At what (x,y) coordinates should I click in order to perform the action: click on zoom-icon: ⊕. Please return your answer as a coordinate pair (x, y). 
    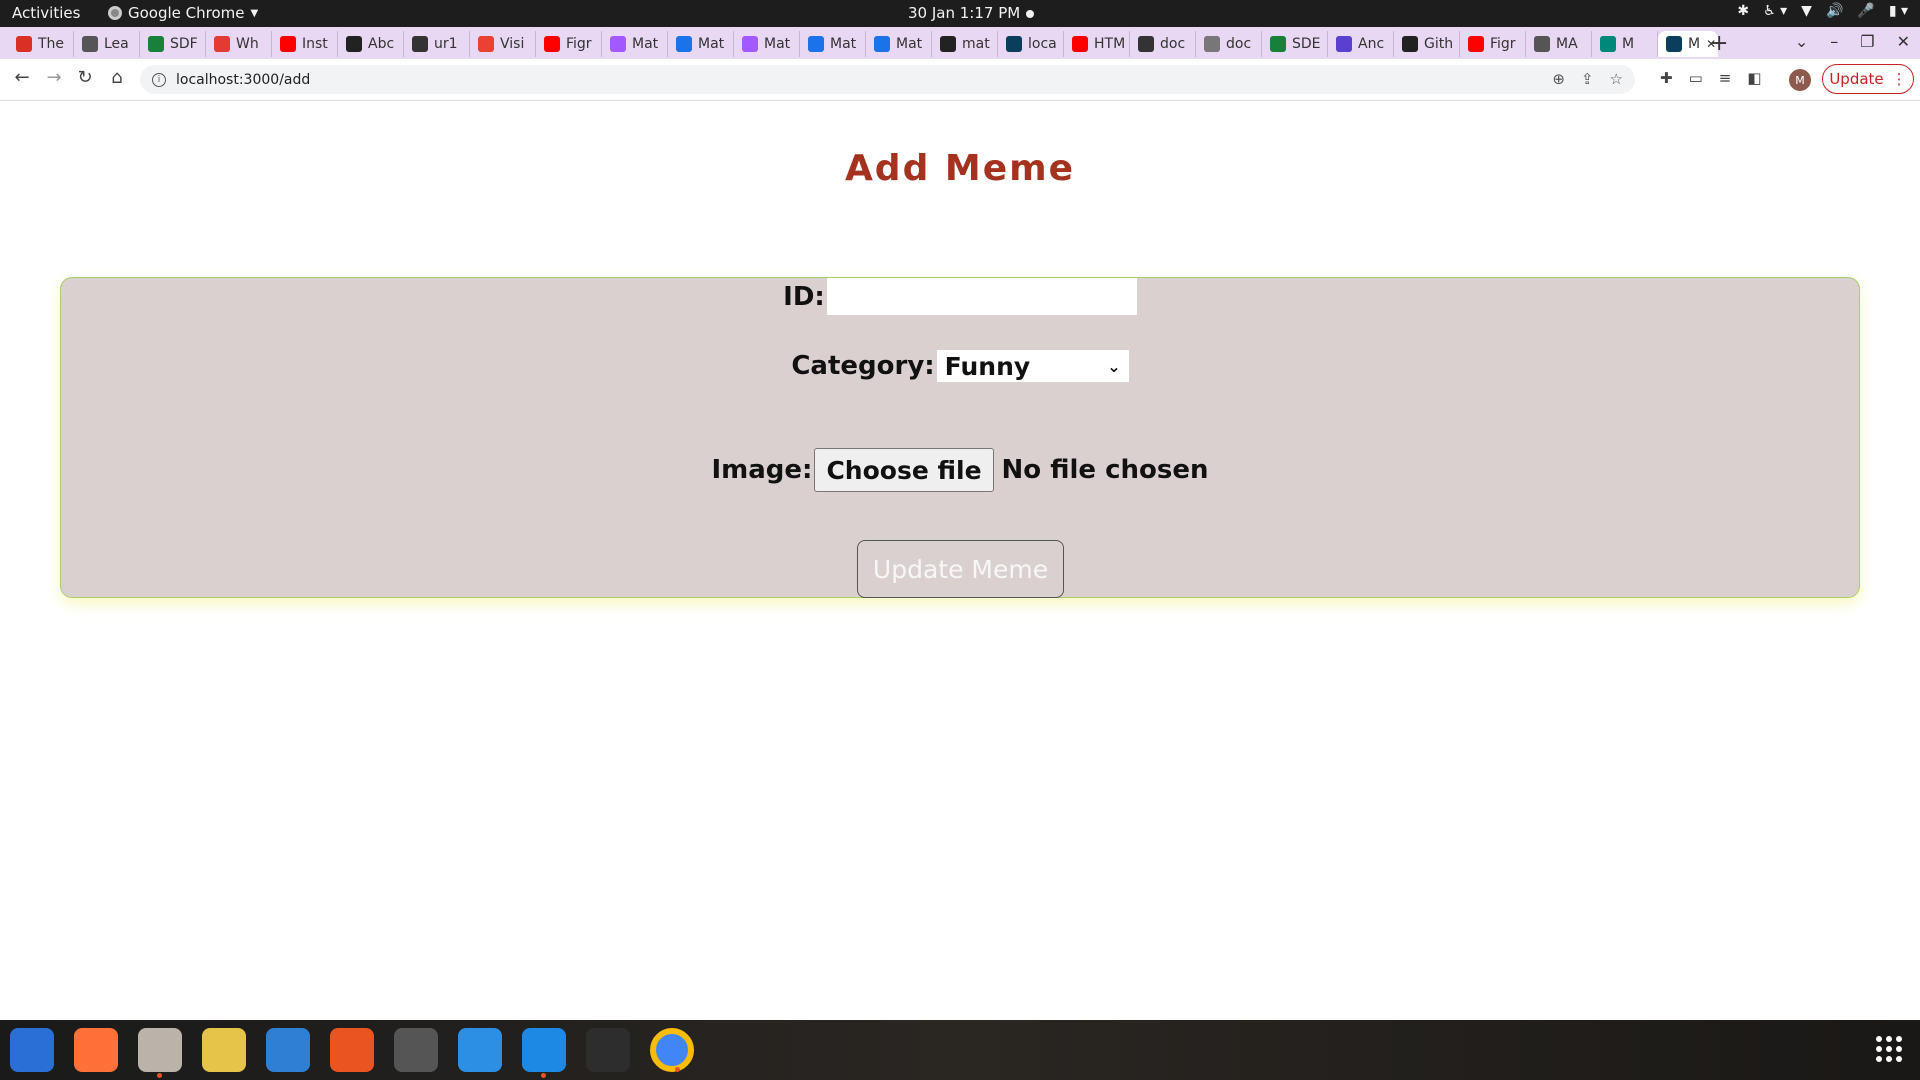
    Looking at the image, I should click on (1558, 79).